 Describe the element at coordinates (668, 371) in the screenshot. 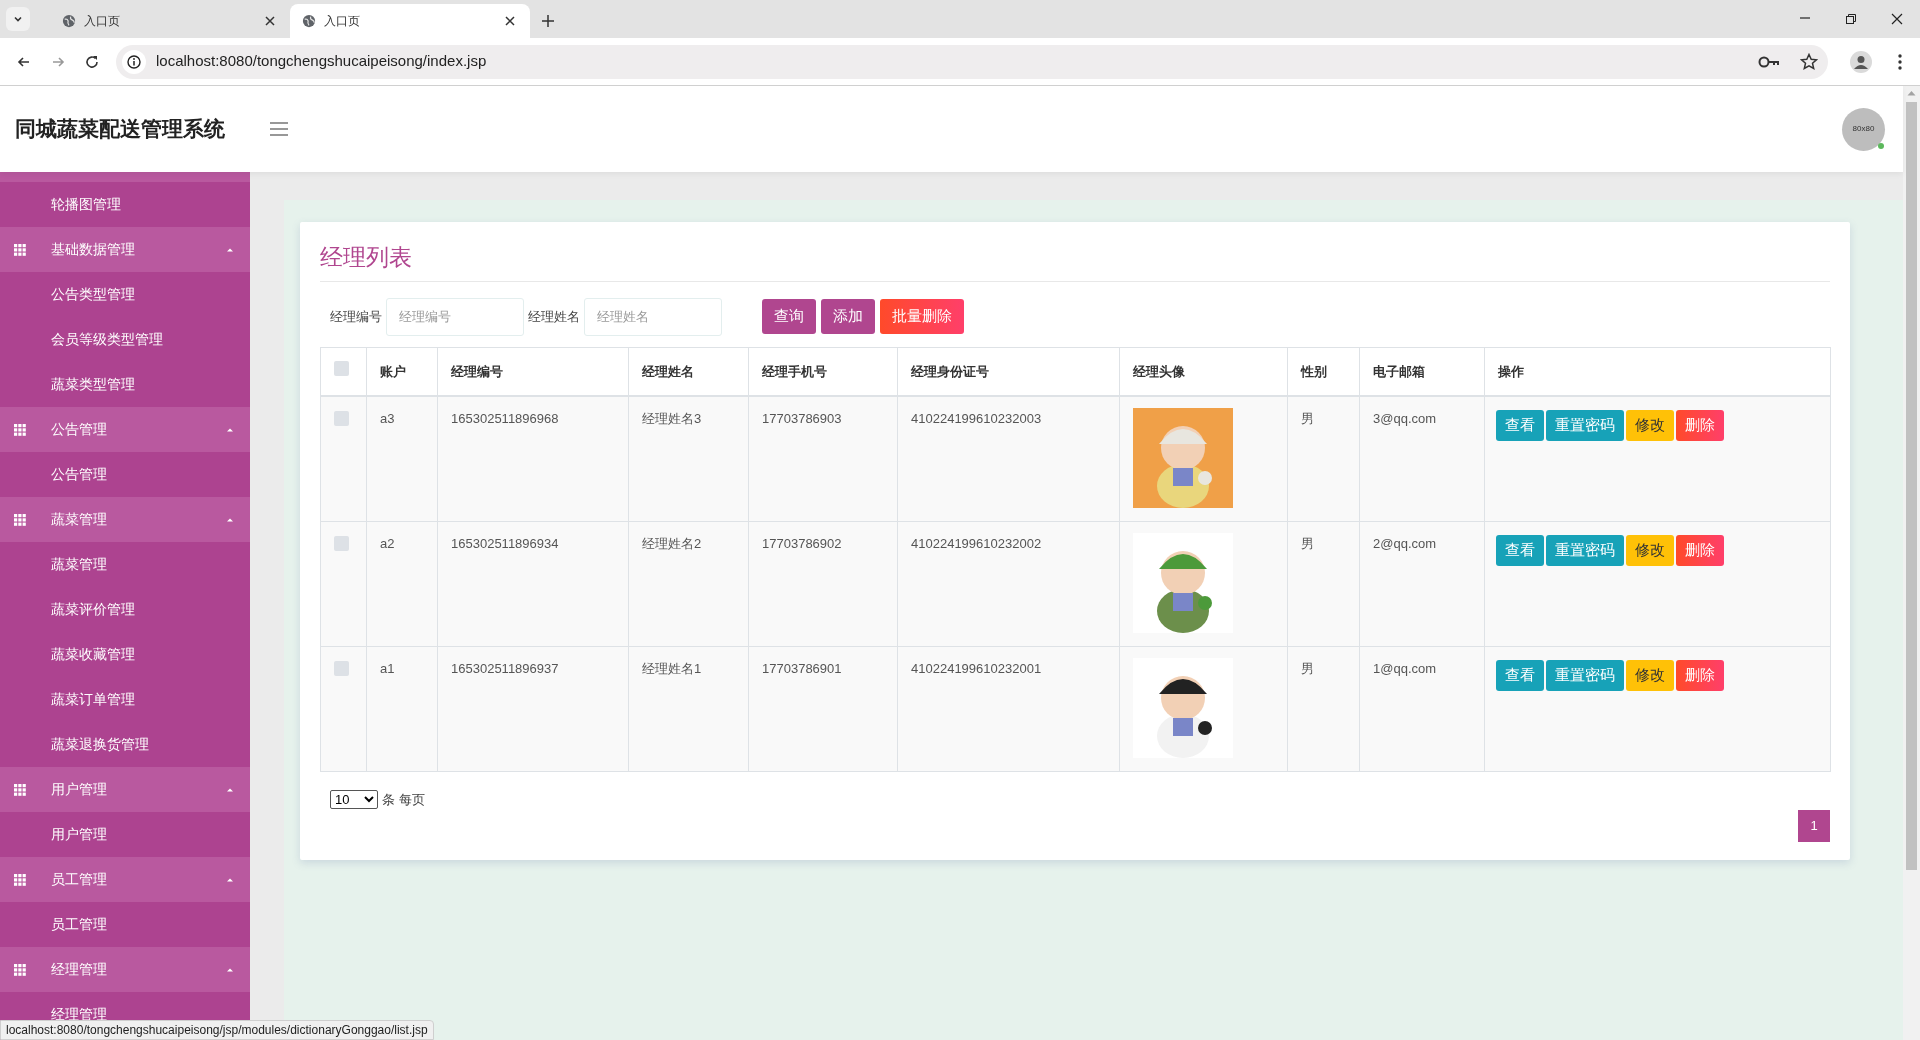

I see `column-header: 经理姓名` at that location.